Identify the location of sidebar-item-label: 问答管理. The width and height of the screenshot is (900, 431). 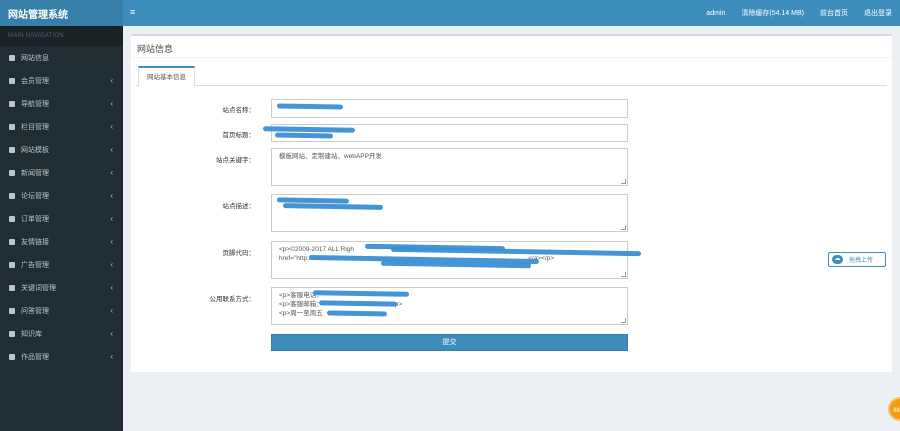
(35, 311).